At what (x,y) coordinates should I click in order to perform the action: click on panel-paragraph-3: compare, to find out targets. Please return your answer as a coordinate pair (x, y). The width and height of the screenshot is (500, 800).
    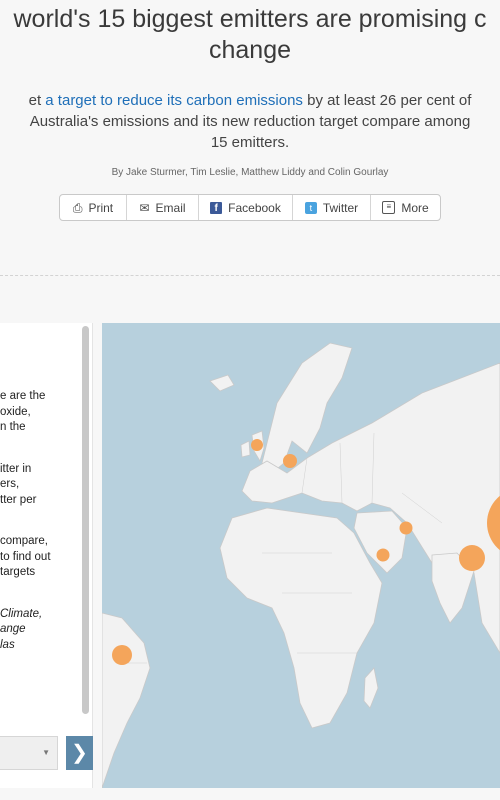
    Looking at the image, I should click on (25, 557).